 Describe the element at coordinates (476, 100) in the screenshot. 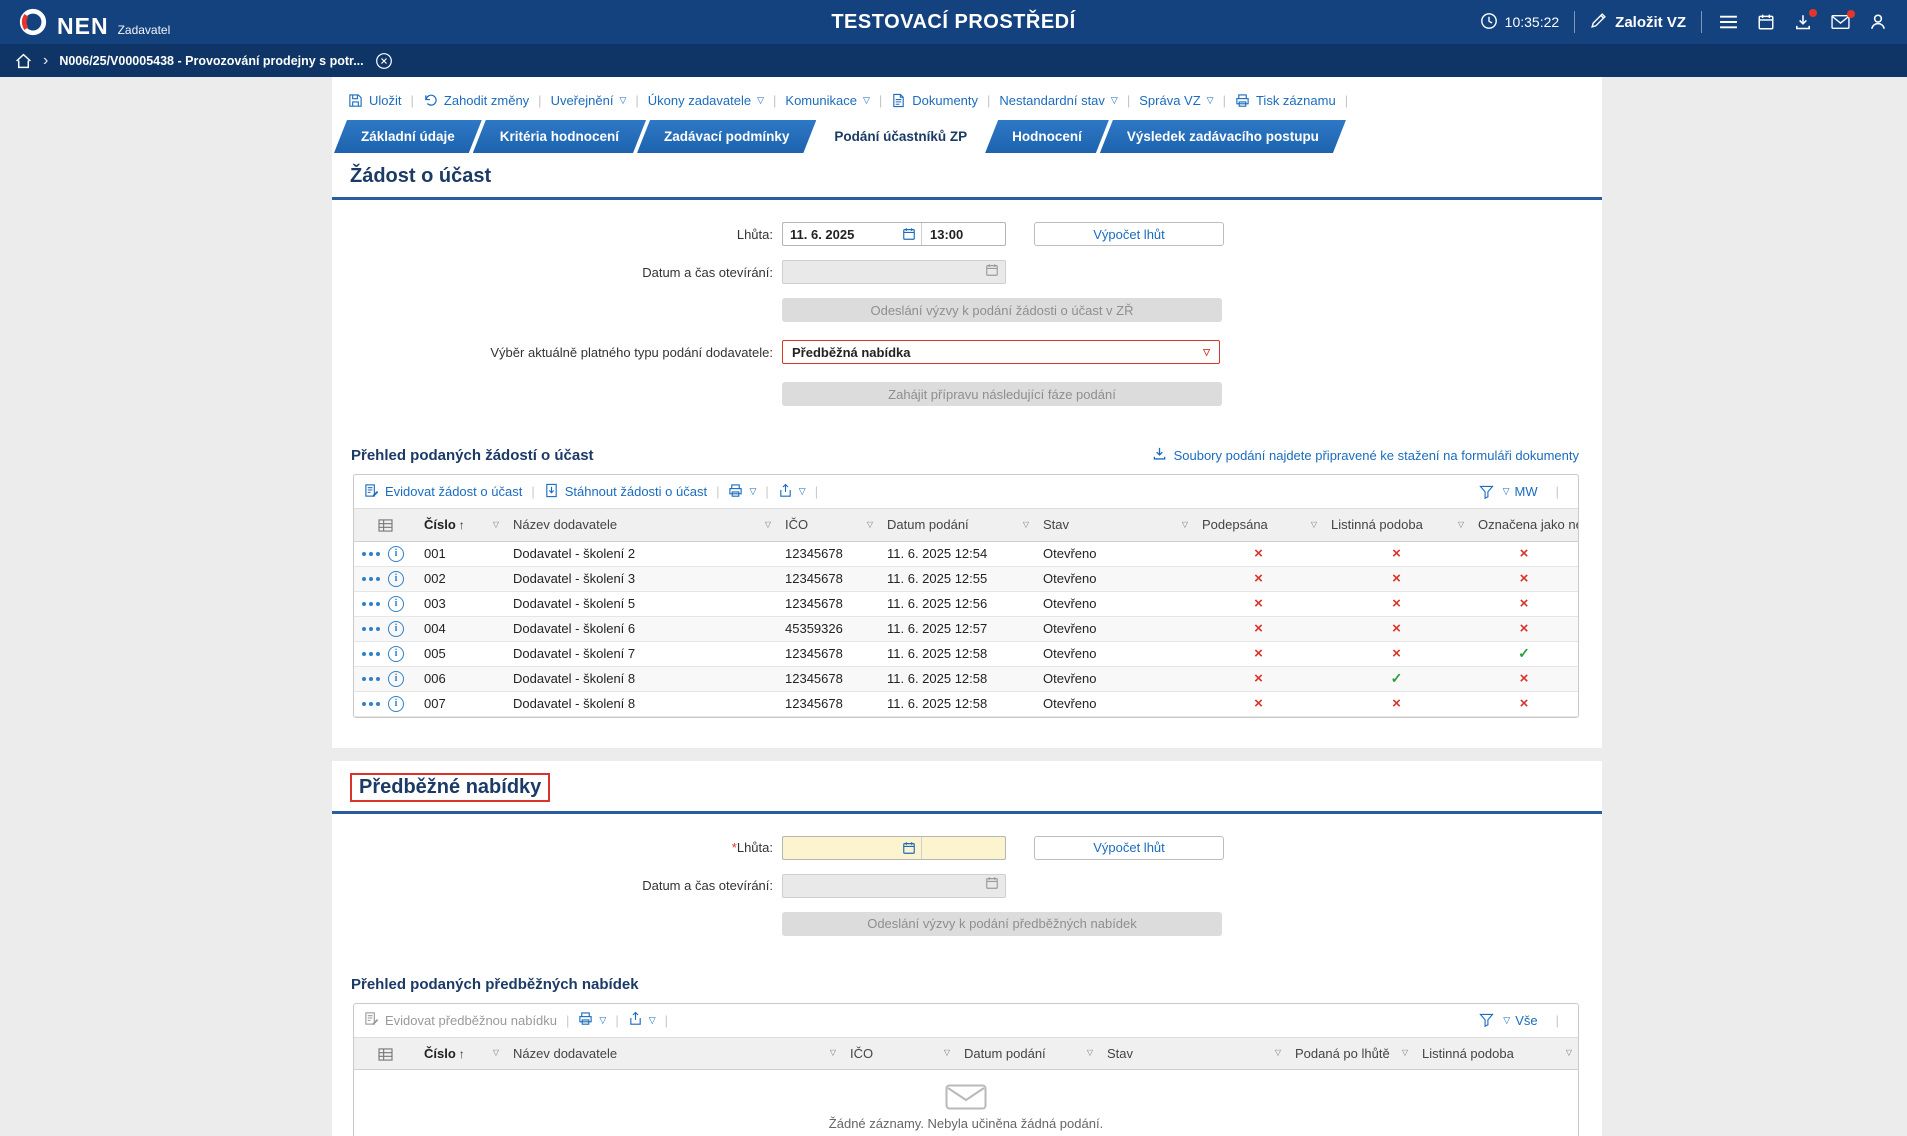

I see `discard-changes-button: Zahodit změny` at that location.